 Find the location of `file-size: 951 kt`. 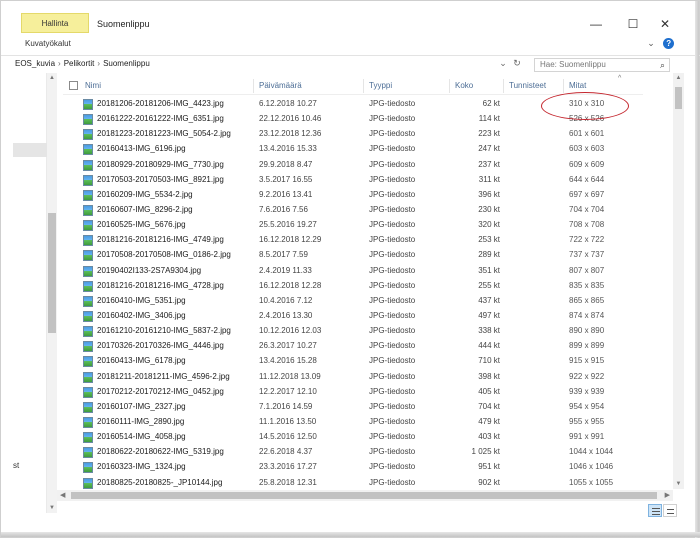

file-size: 951 kt is located at coordinates (489, 467).